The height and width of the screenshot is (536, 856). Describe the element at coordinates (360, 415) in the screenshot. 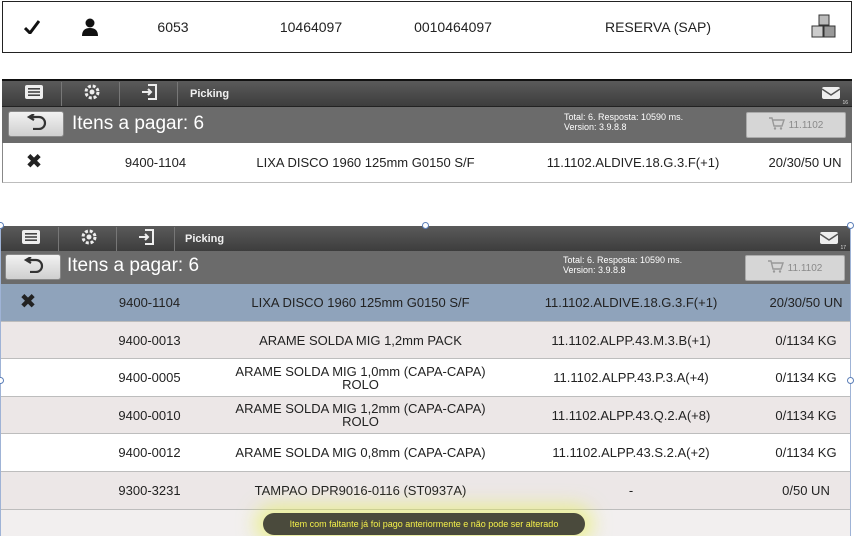

I see `item-description: ARAME SOLDA MIG 1,2mm (CAPA-CAPA) ROLO` at that location.